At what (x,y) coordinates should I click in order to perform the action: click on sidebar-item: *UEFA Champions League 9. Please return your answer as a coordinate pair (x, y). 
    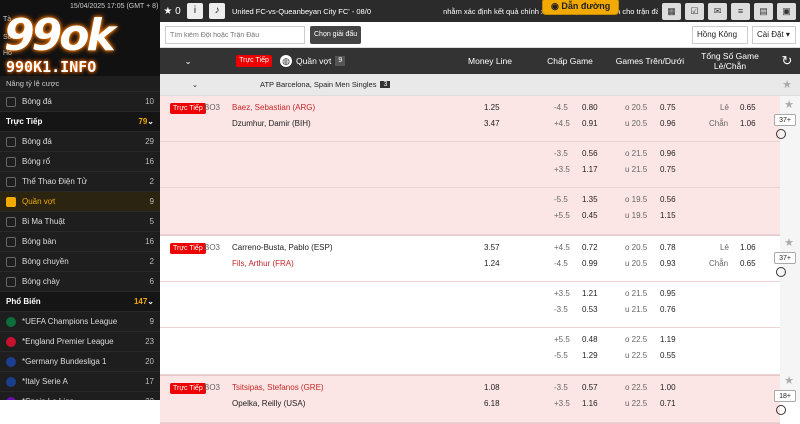
    Looking at the image, I should click on (80, 322).